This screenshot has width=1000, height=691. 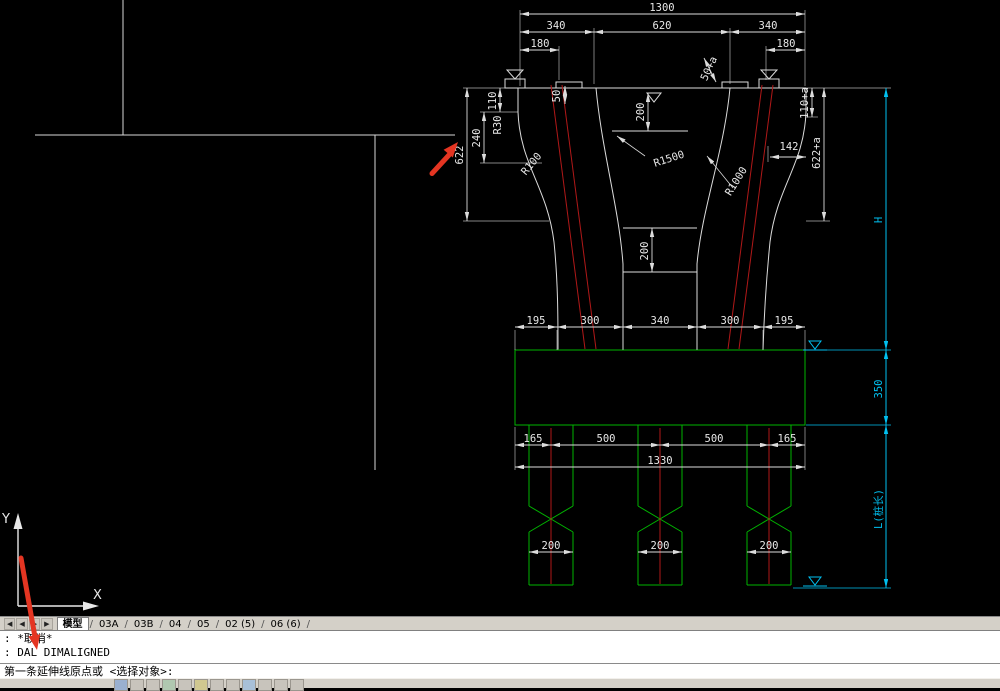 What do you see at coordinates (18, 521) in the screenshot?
I see `ucs-y-arrowhead` at bounding box center [18, 521].